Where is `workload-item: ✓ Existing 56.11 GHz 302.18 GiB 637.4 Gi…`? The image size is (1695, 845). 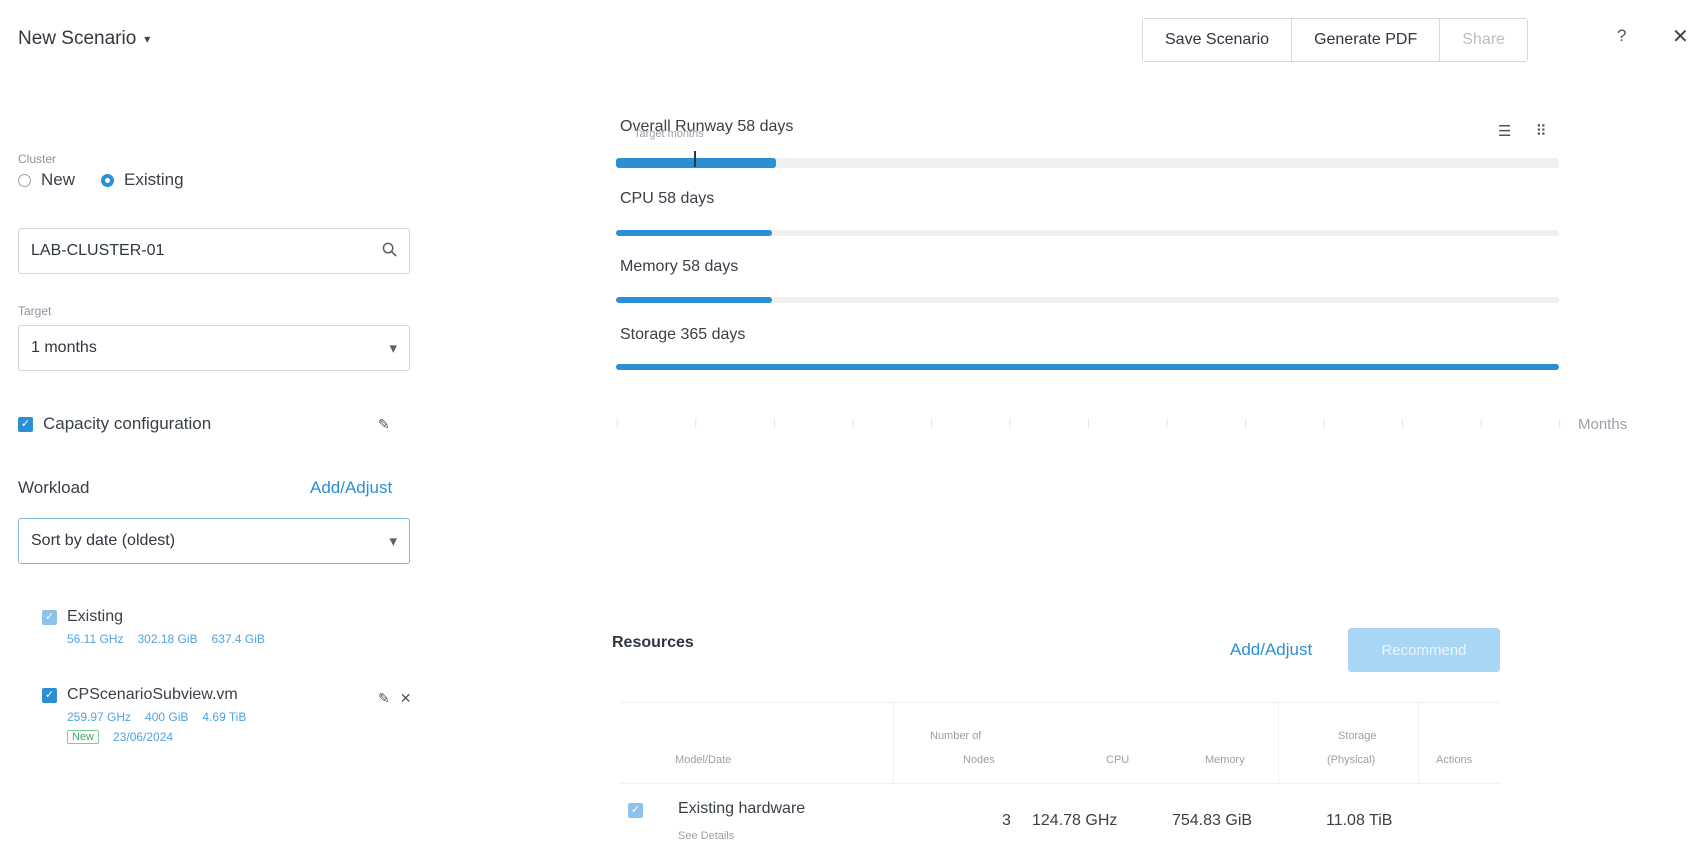 workload-item: ✓ Existing 56.11 GHz 302.18 GiB 637.4 Gi… is located at coordinates (153, 627).